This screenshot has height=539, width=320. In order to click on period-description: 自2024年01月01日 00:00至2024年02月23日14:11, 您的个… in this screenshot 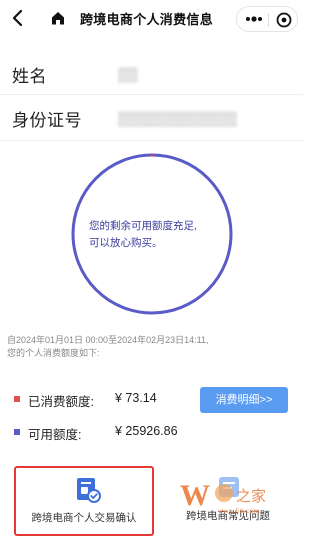, I will do `click(152, 347)`.